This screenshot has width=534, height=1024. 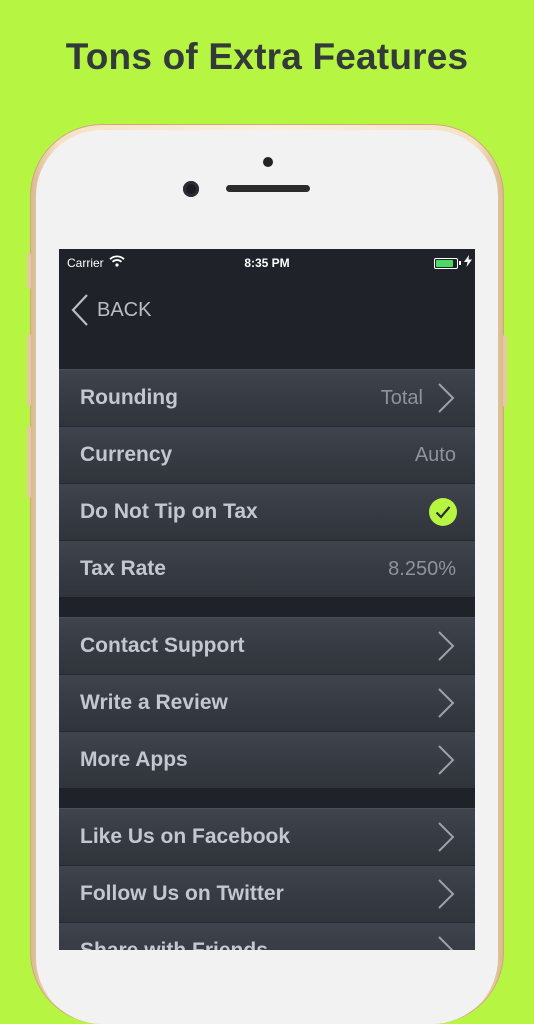 What do you see at coordinates (134, 759) in the screenshot?
I see `more-apps-label: More Apps` at bounding box center [134, 759].